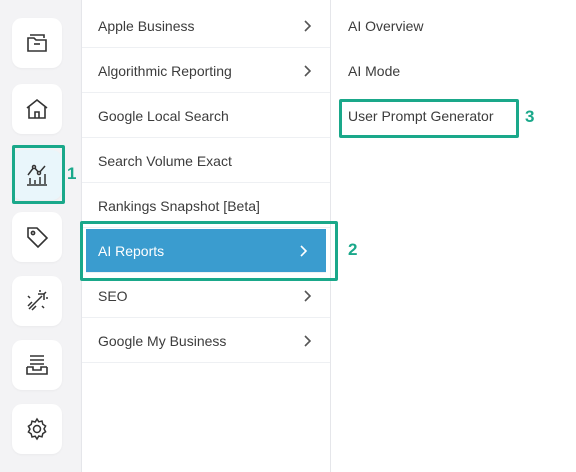 Image resolution: width=576 pixels, height=472 pixels. What do you see at coordinates (206, 251) in the screenshot?
I see `menu-item-ai-reports: AI Reports` at bounding box center [206, 251].